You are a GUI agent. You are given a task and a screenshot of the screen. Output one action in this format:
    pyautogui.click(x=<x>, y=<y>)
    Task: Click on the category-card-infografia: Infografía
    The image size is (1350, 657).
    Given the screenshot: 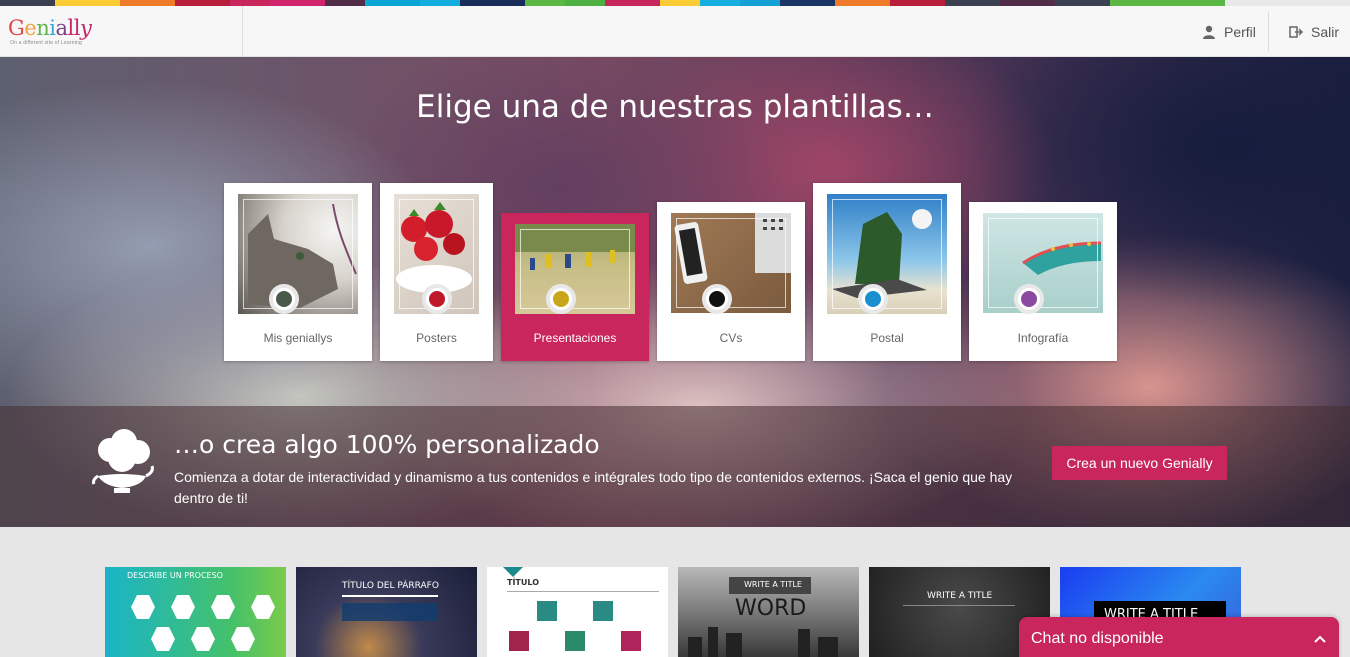 What is the action you would take?
    pyautogui.click(x=1043, y=281)
    